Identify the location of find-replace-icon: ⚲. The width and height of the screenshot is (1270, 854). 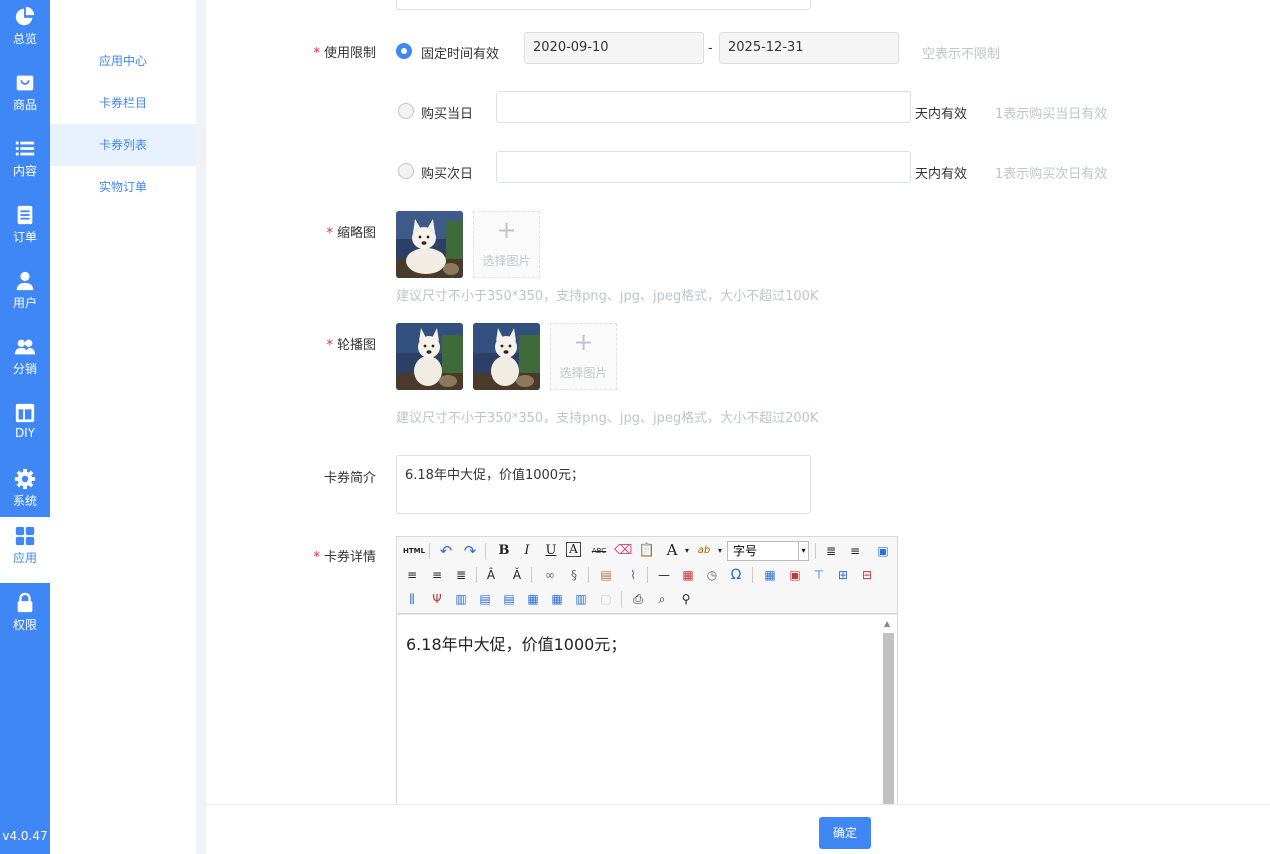
(686, 599).